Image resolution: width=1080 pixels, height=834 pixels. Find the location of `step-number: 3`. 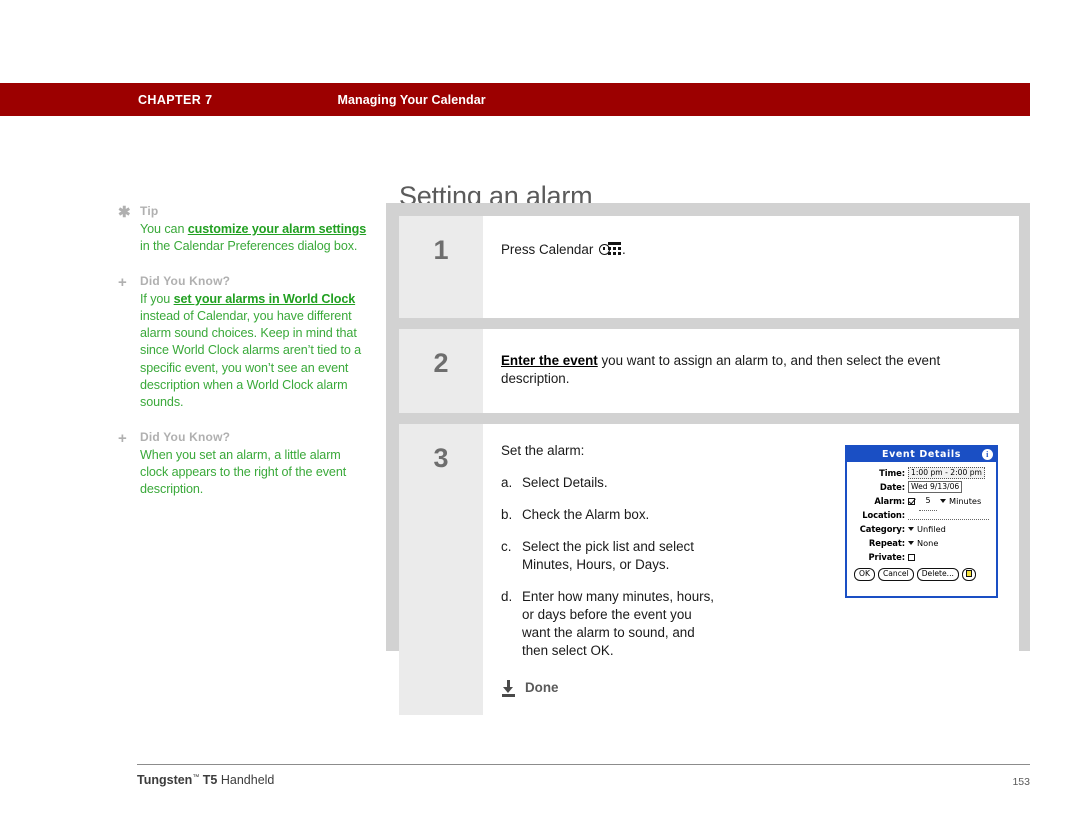

step-number: 3 is located at coordinates (441, 569).